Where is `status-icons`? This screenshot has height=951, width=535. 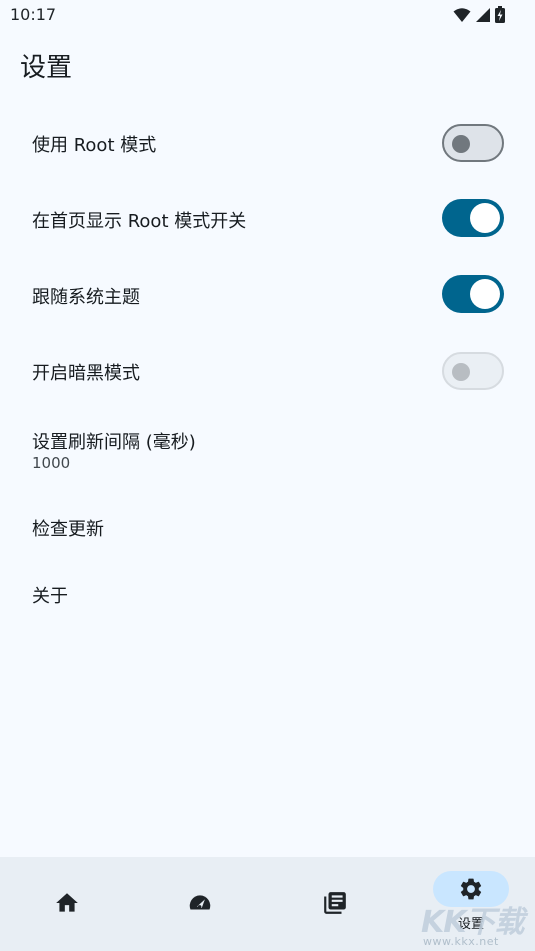 status-icons is located at coordinates (479, 14).